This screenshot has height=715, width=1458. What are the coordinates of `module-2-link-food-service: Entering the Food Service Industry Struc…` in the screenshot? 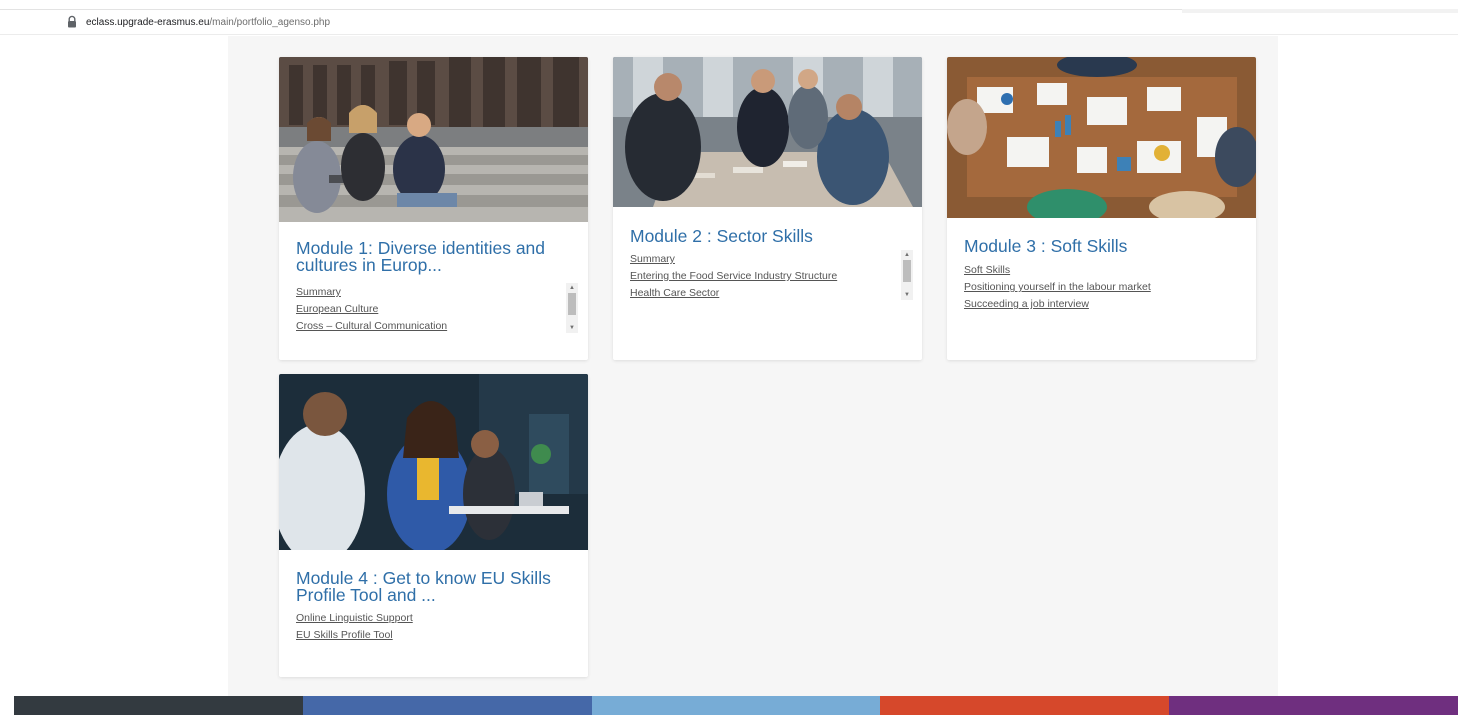 It's located at (733, 276).